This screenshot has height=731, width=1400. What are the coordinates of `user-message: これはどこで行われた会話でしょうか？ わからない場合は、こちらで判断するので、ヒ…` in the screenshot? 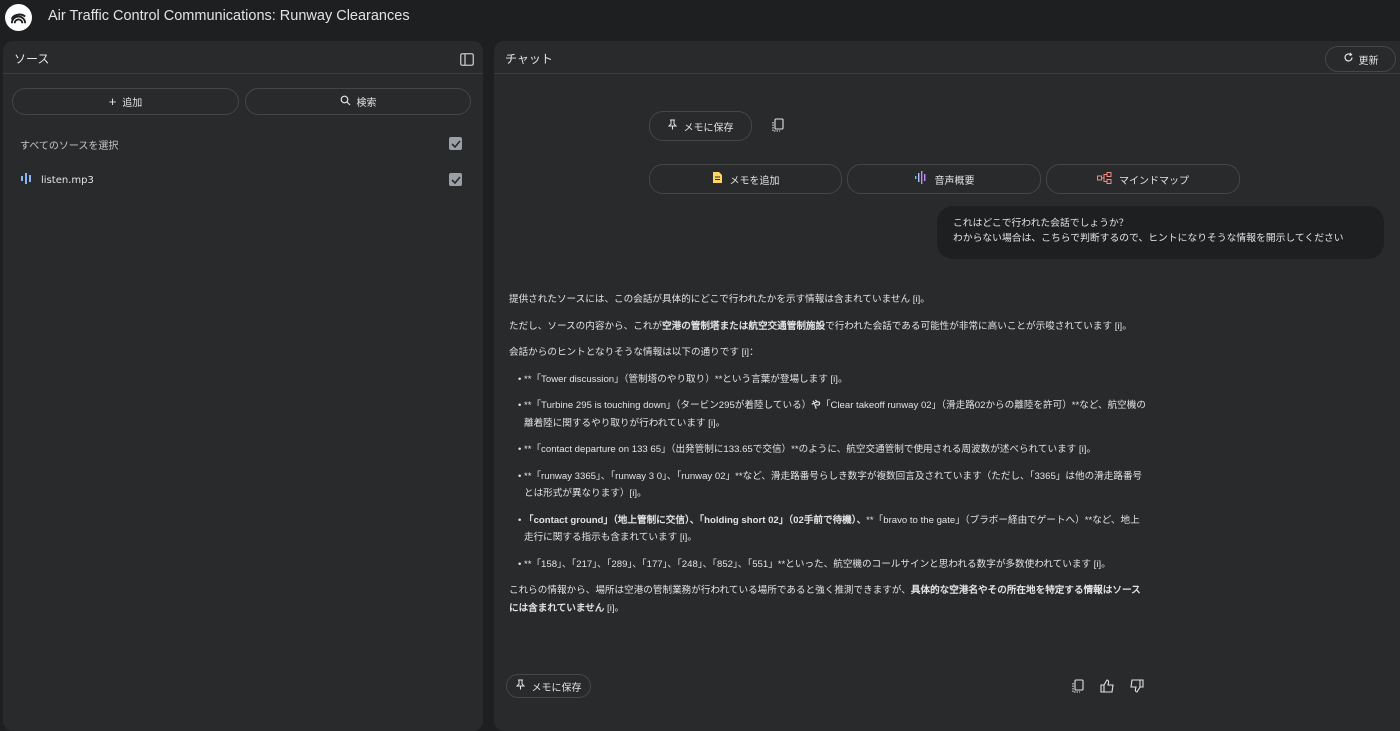 It's located at (1160, 232).